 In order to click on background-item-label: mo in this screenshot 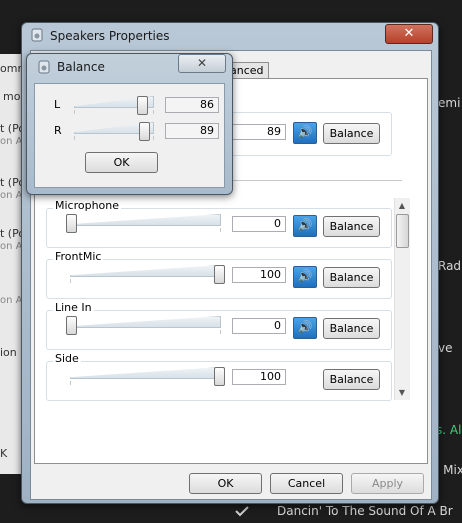, I will do `click(12, 96)`.